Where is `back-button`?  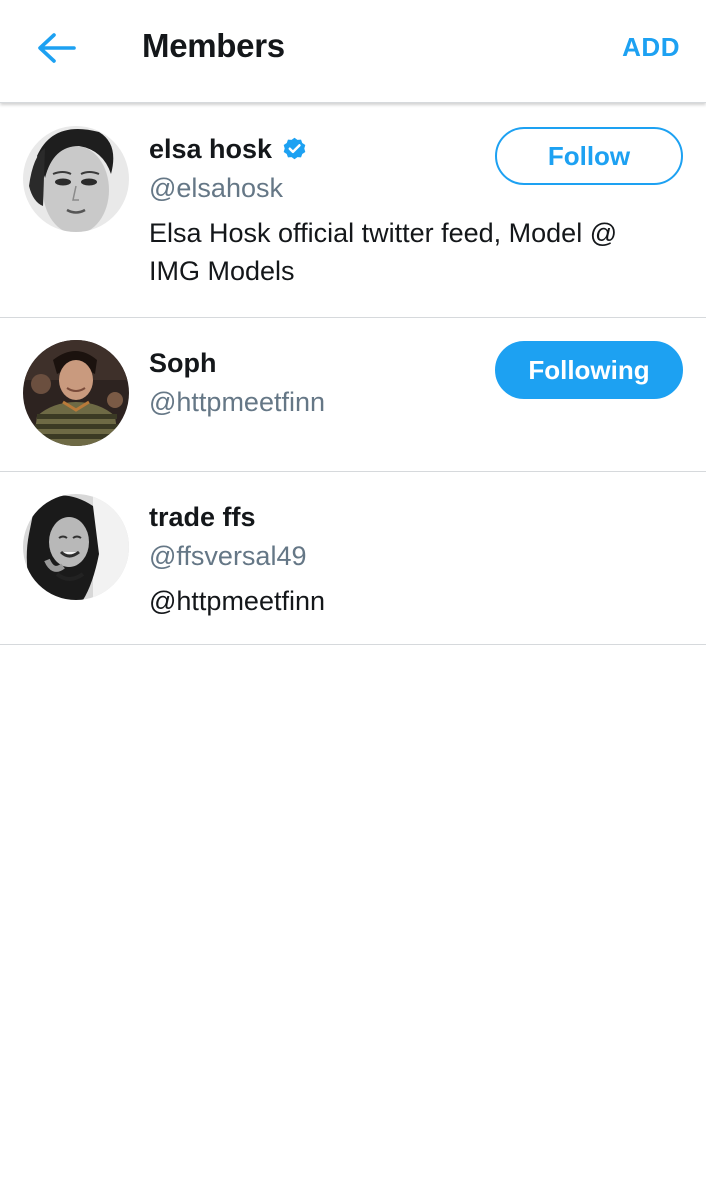 back-button is located at coordinates (56, 48).